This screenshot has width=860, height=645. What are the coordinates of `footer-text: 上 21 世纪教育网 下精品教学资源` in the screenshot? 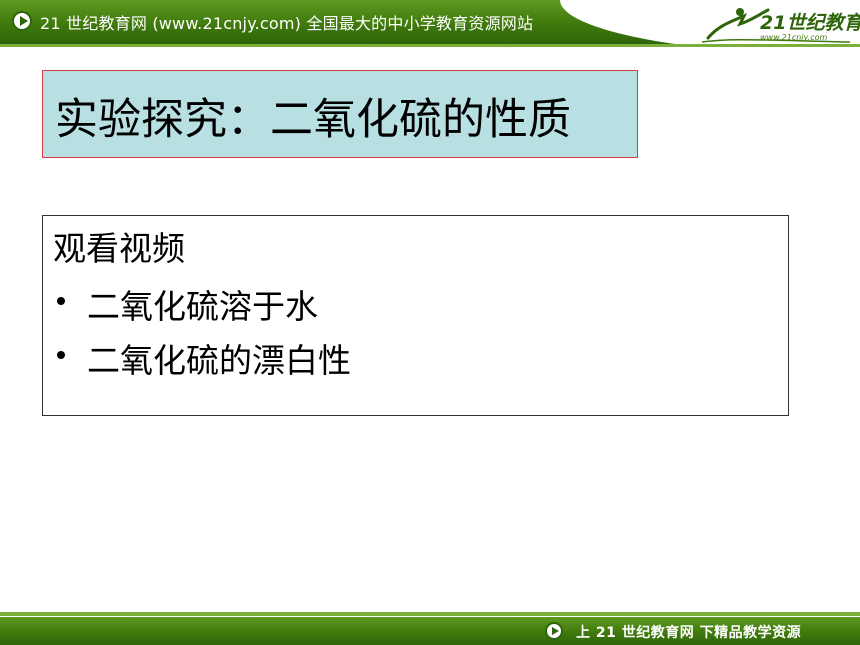 It's located at (689, 633).